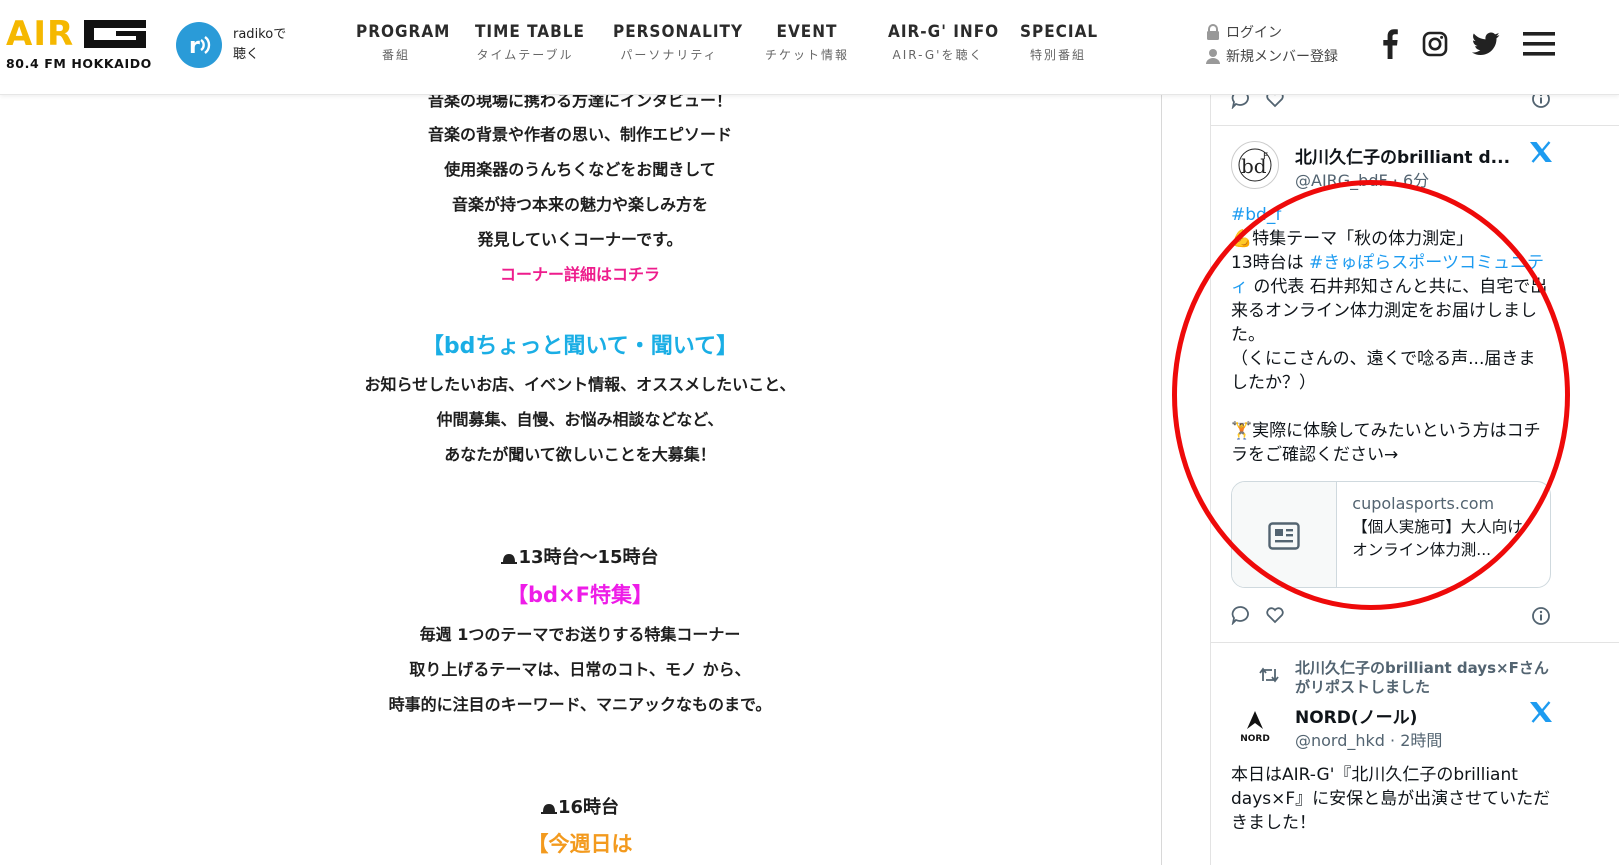  I want to click on twitter-bird-icon, so click(1486, 44).